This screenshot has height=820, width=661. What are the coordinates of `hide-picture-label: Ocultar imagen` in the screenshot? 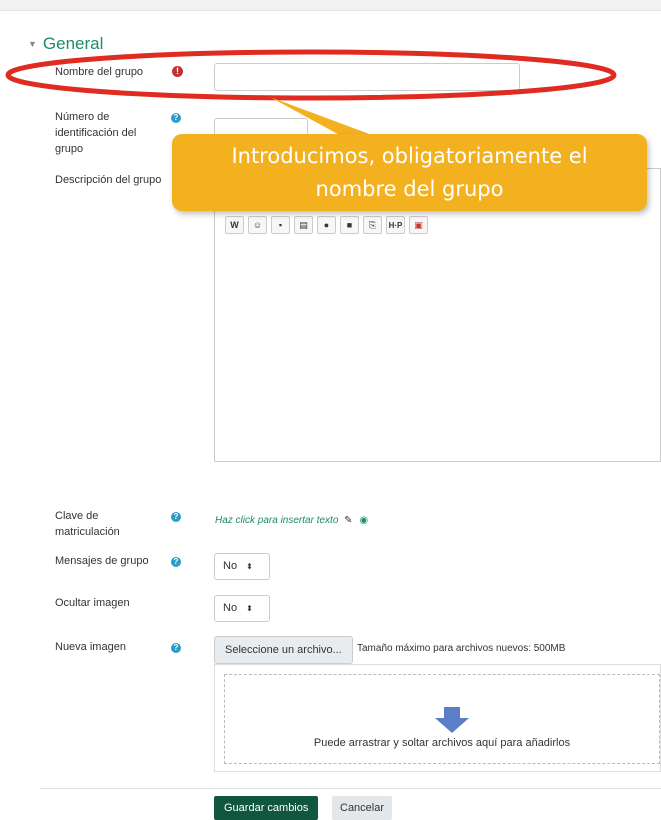 It's located at (92, 603).